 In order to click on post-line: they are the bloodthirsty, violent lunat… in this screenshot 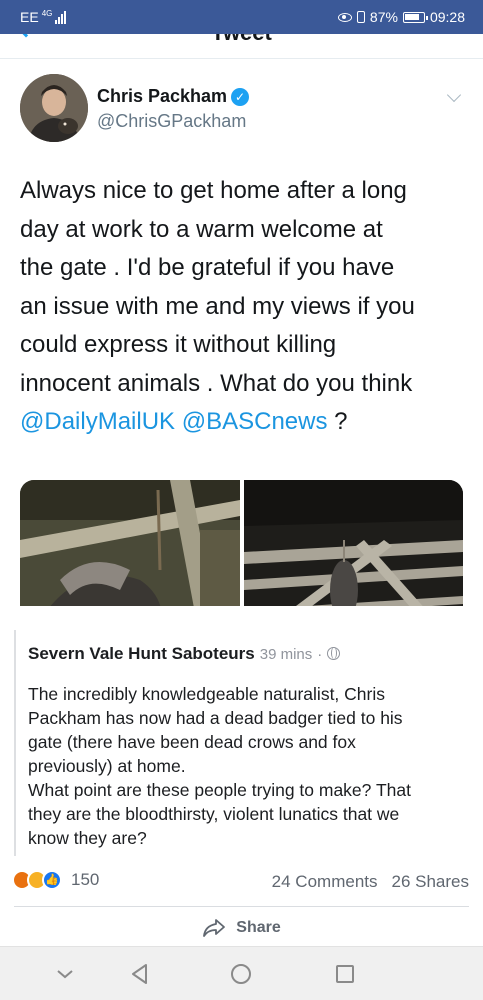, I will do `click(214, 814)`.